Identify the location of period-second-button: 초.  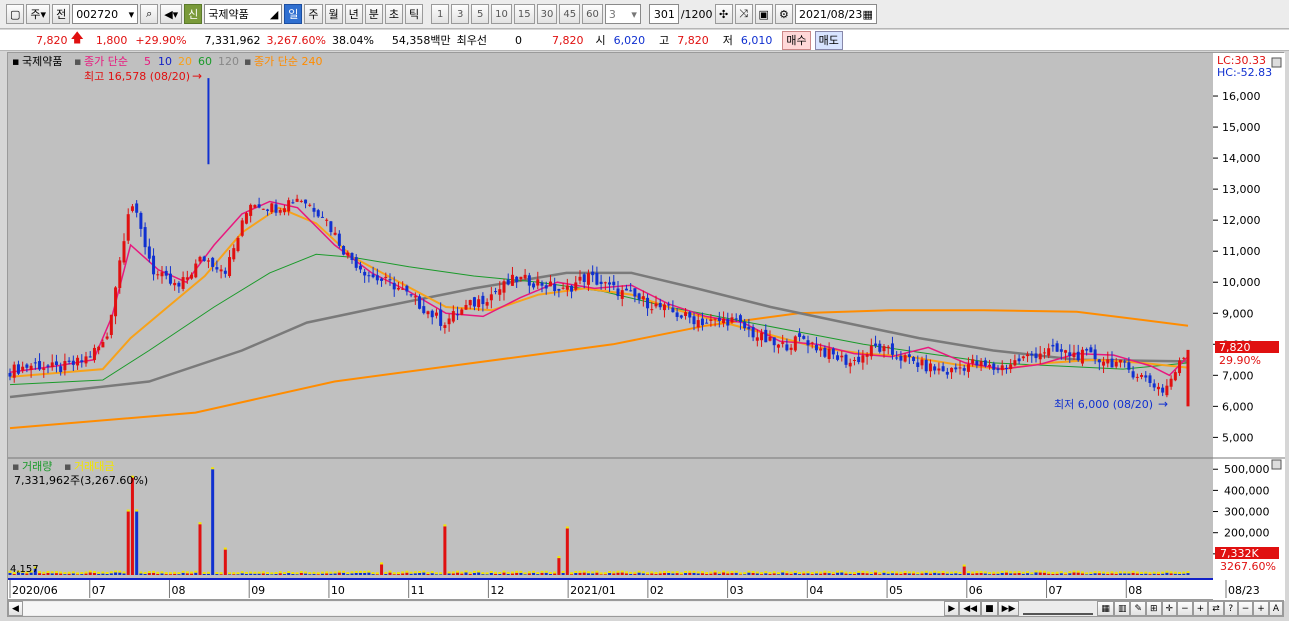
(394, 14).